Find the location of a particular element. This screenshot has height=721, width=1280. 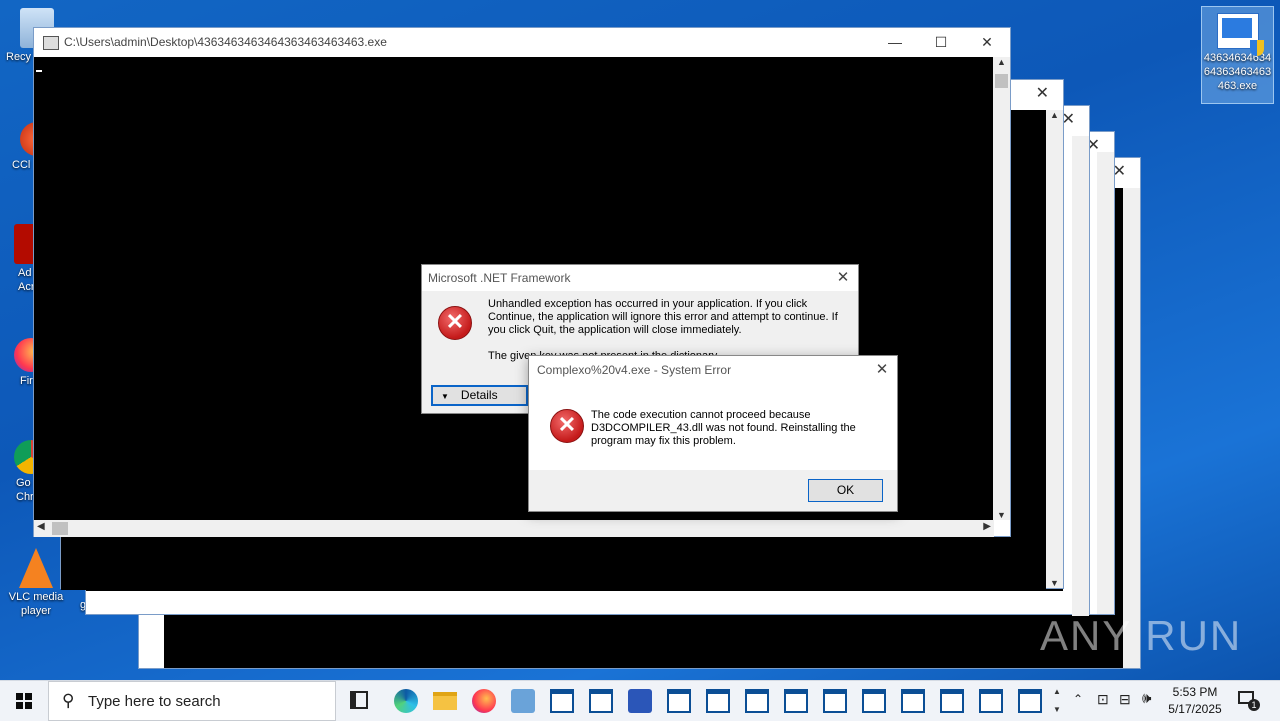

text-cursor is located at coordinates (39, 71).